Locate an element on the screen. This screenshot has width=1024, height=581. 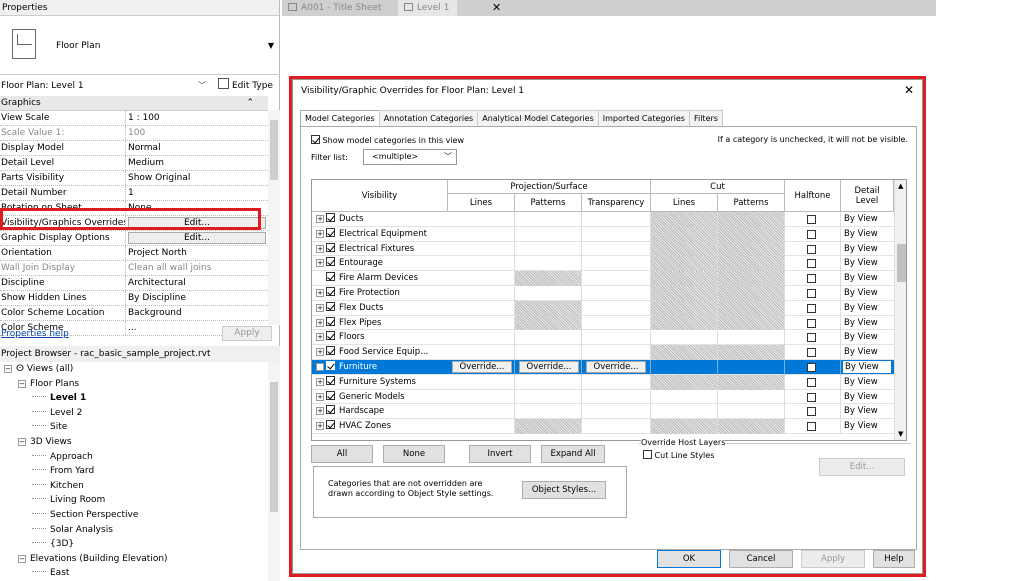
view-tabs: A001 - Title Sheet Level 1 ✕ is located at coordinates (609, 8).